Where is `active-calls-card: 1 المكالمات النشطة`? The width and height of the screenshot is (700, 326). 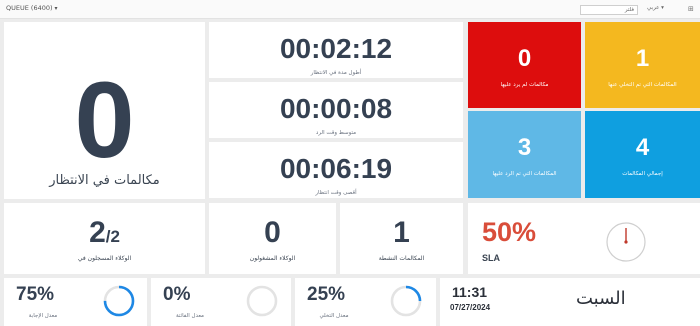
active-calls-card: 1 المكالمات النشطة is located at coordinates (401, 238).